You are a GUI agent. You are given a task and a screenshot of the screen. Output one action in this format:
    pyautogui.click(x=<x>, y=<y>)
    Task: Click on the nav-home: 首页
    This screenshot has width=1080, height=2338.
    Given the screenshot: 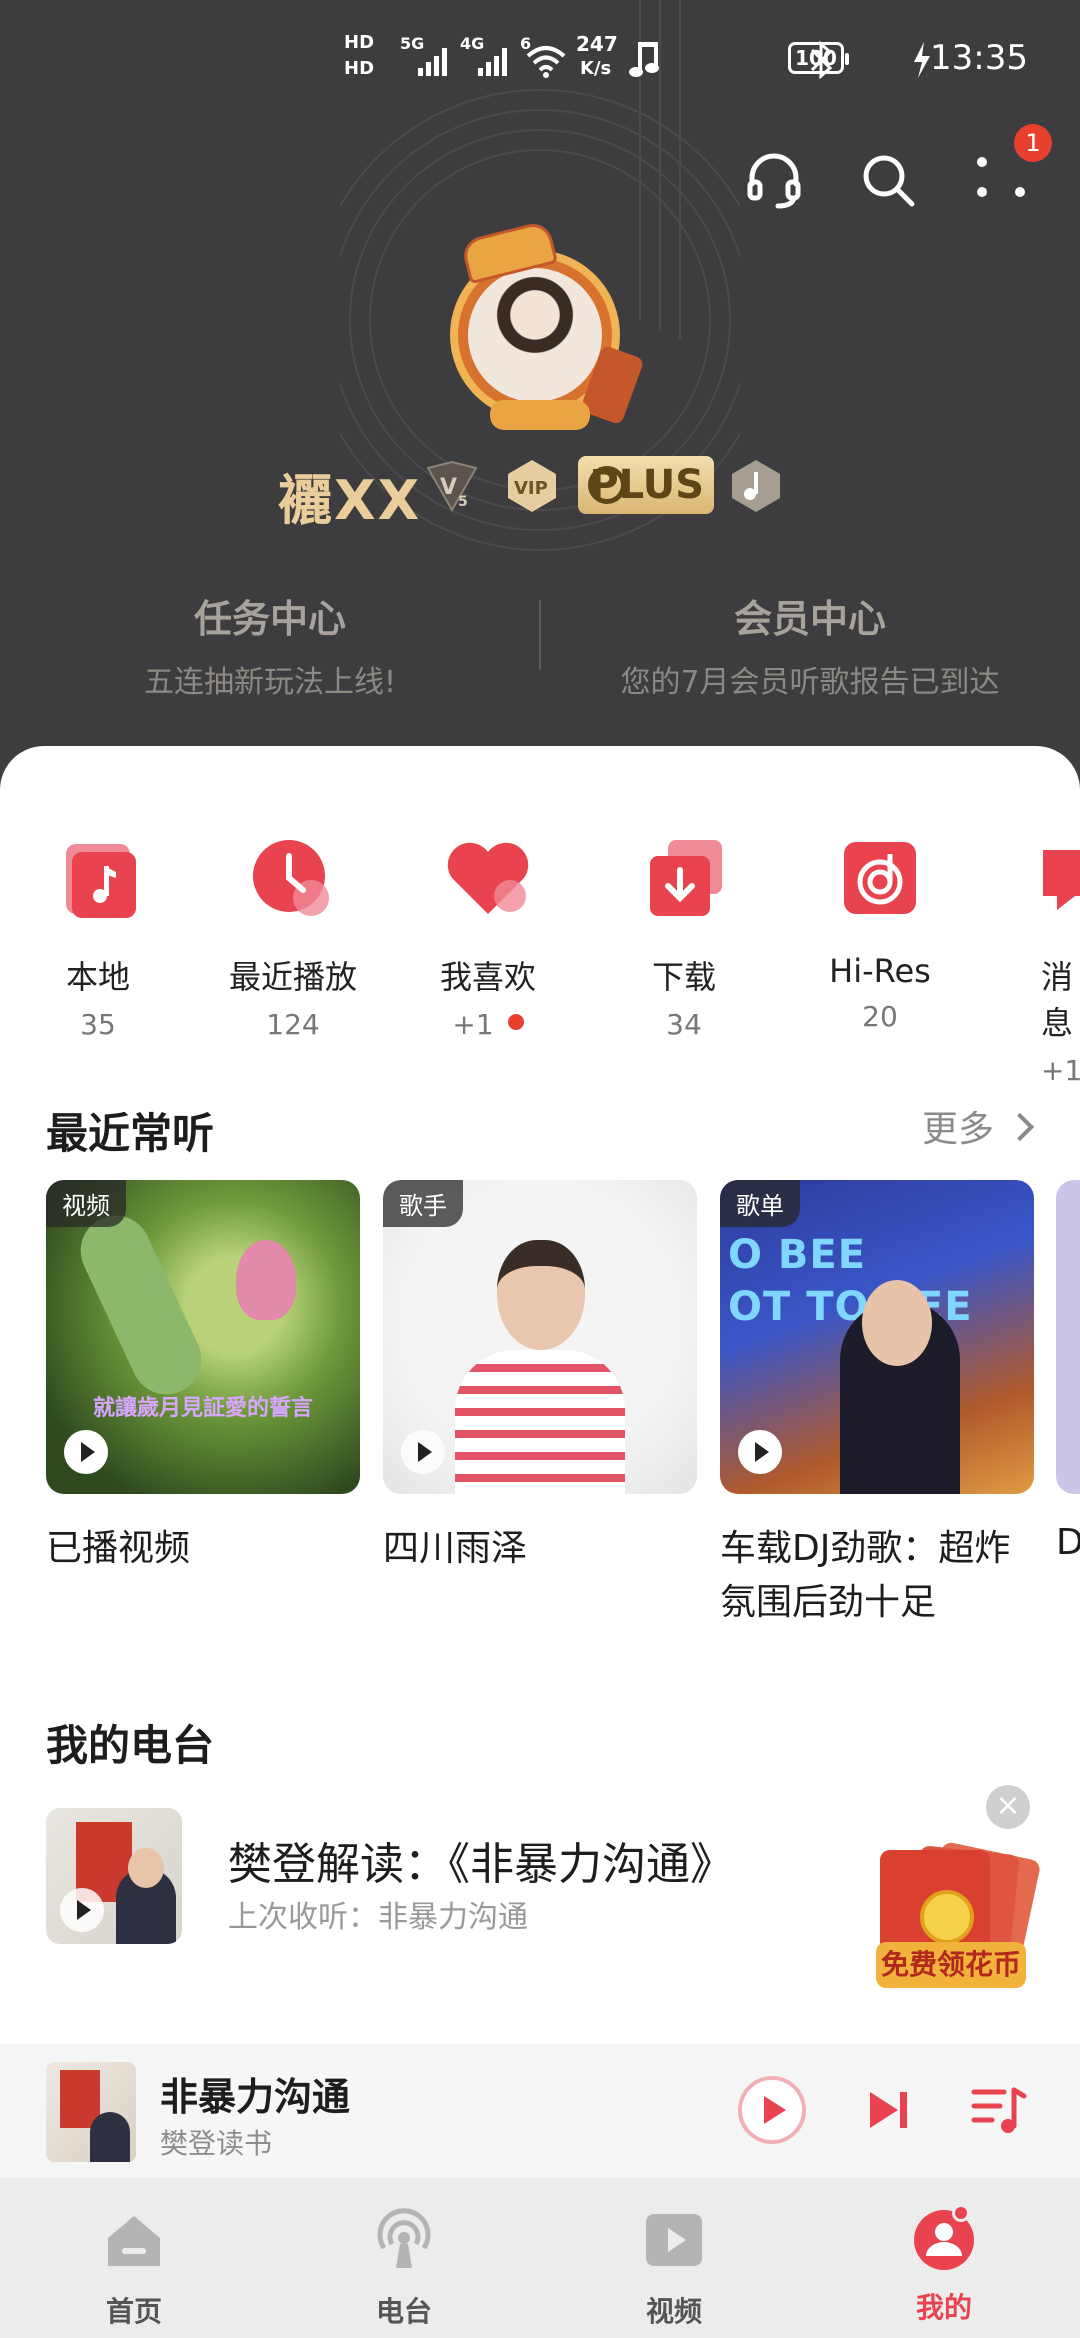 What is the action you would take?
    pyautogui.click(x=134, y=2269)
    